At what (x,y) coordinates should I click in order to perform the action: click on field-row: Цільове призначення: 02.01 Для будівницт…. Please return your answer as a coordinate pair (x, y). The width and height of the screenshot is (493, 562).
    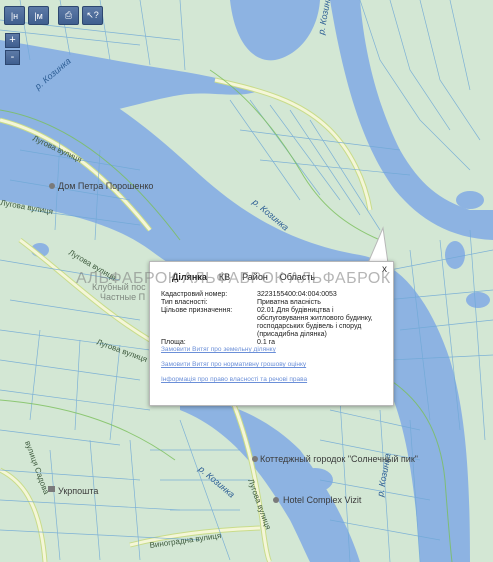
    Looking at the image, I should click on (273, 323).